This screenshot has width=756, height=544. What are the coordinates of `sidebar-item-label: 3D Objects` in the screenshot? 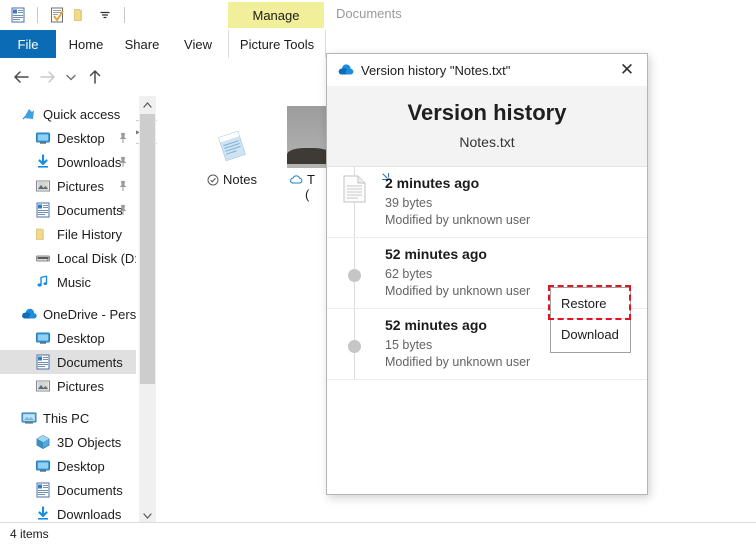 It's located at (89, 442).